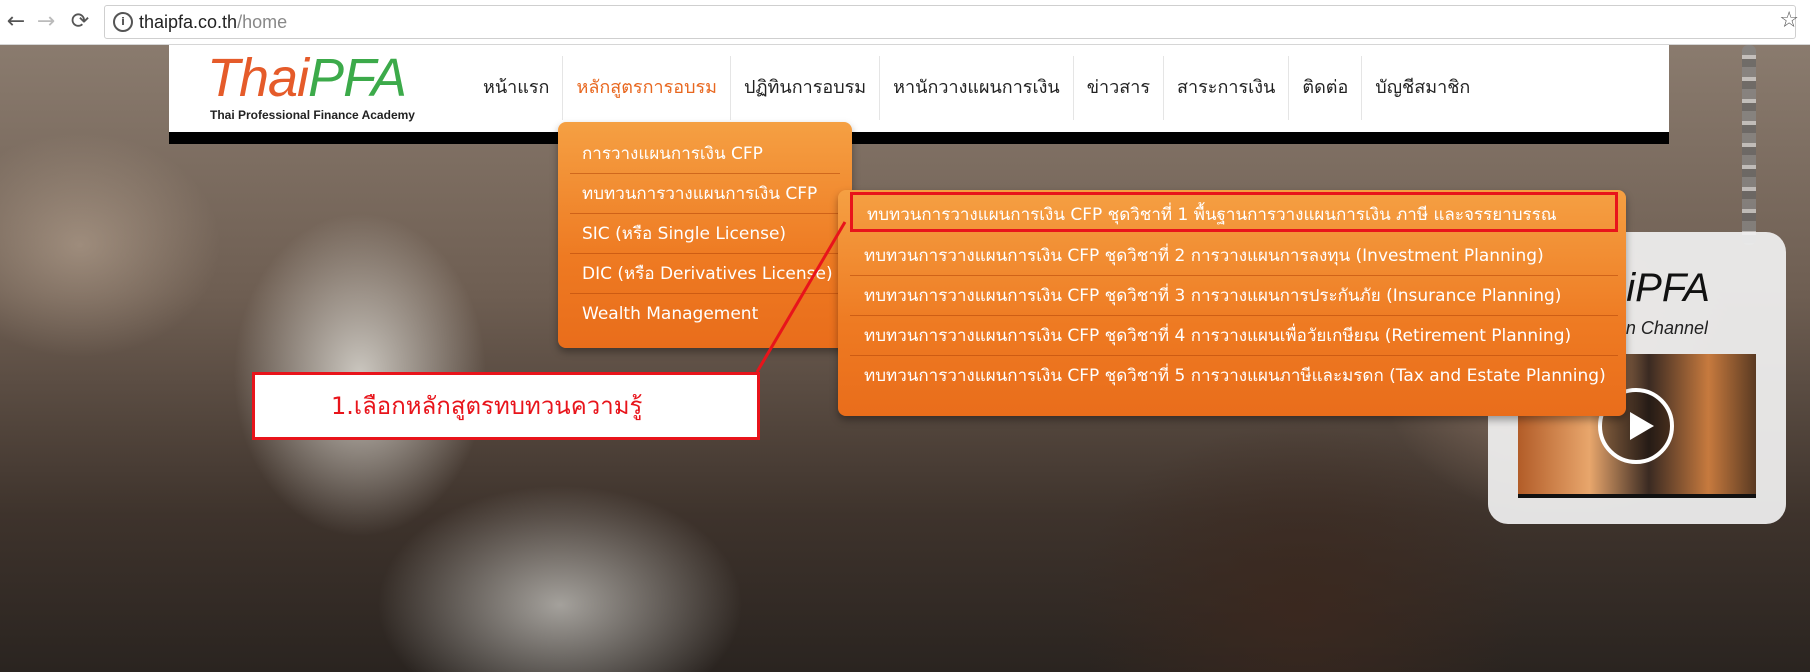 The height and width of the screenshot is (672, 1810). What do you see at coordinates (1119, 88) in the screenshot?
I see `nav-item-news: ข่าวสาร` at bounding box center [1119, 88].